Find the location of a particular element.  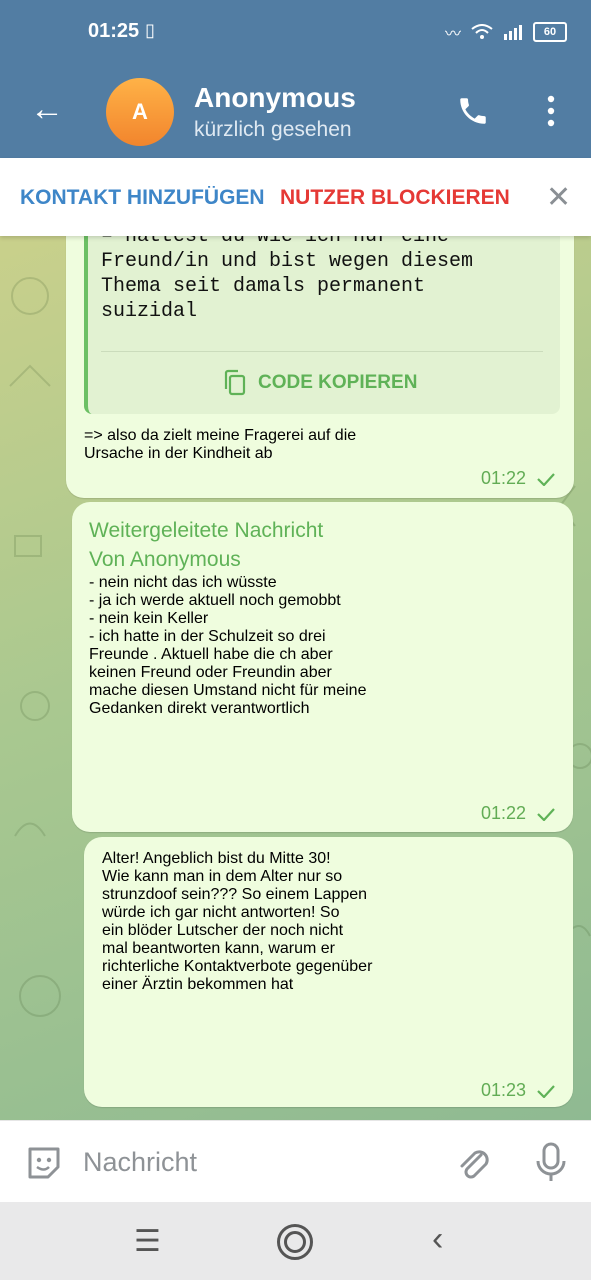

system-nav-bar: ☰ ‹ is located at coordinates (295, 1241).